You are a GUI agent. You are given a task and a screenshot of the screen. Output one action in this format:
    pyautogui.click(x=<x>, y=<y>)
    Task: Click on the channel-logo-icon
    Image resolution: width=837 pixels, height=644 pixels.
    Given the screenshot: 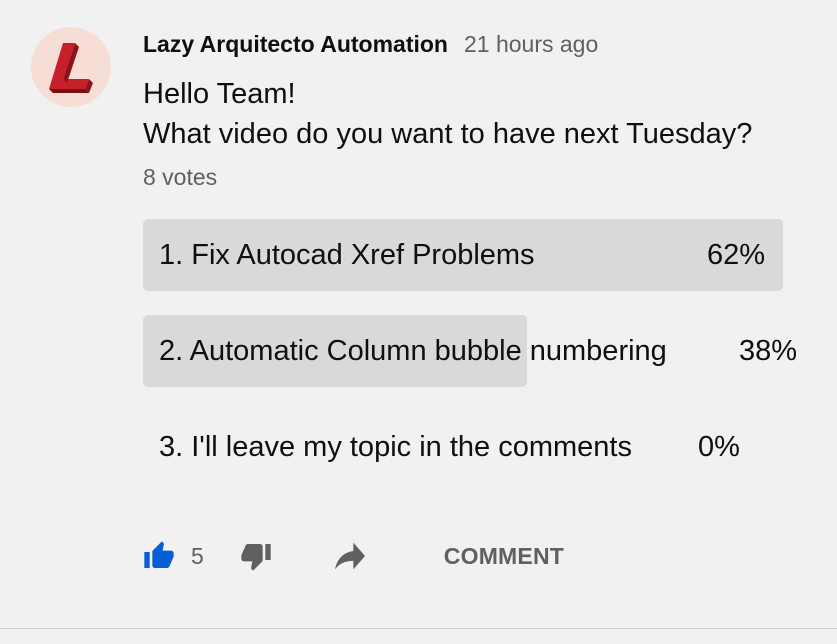 What is the action you would take?
    pyautogui.click(x=71, y=68)
    